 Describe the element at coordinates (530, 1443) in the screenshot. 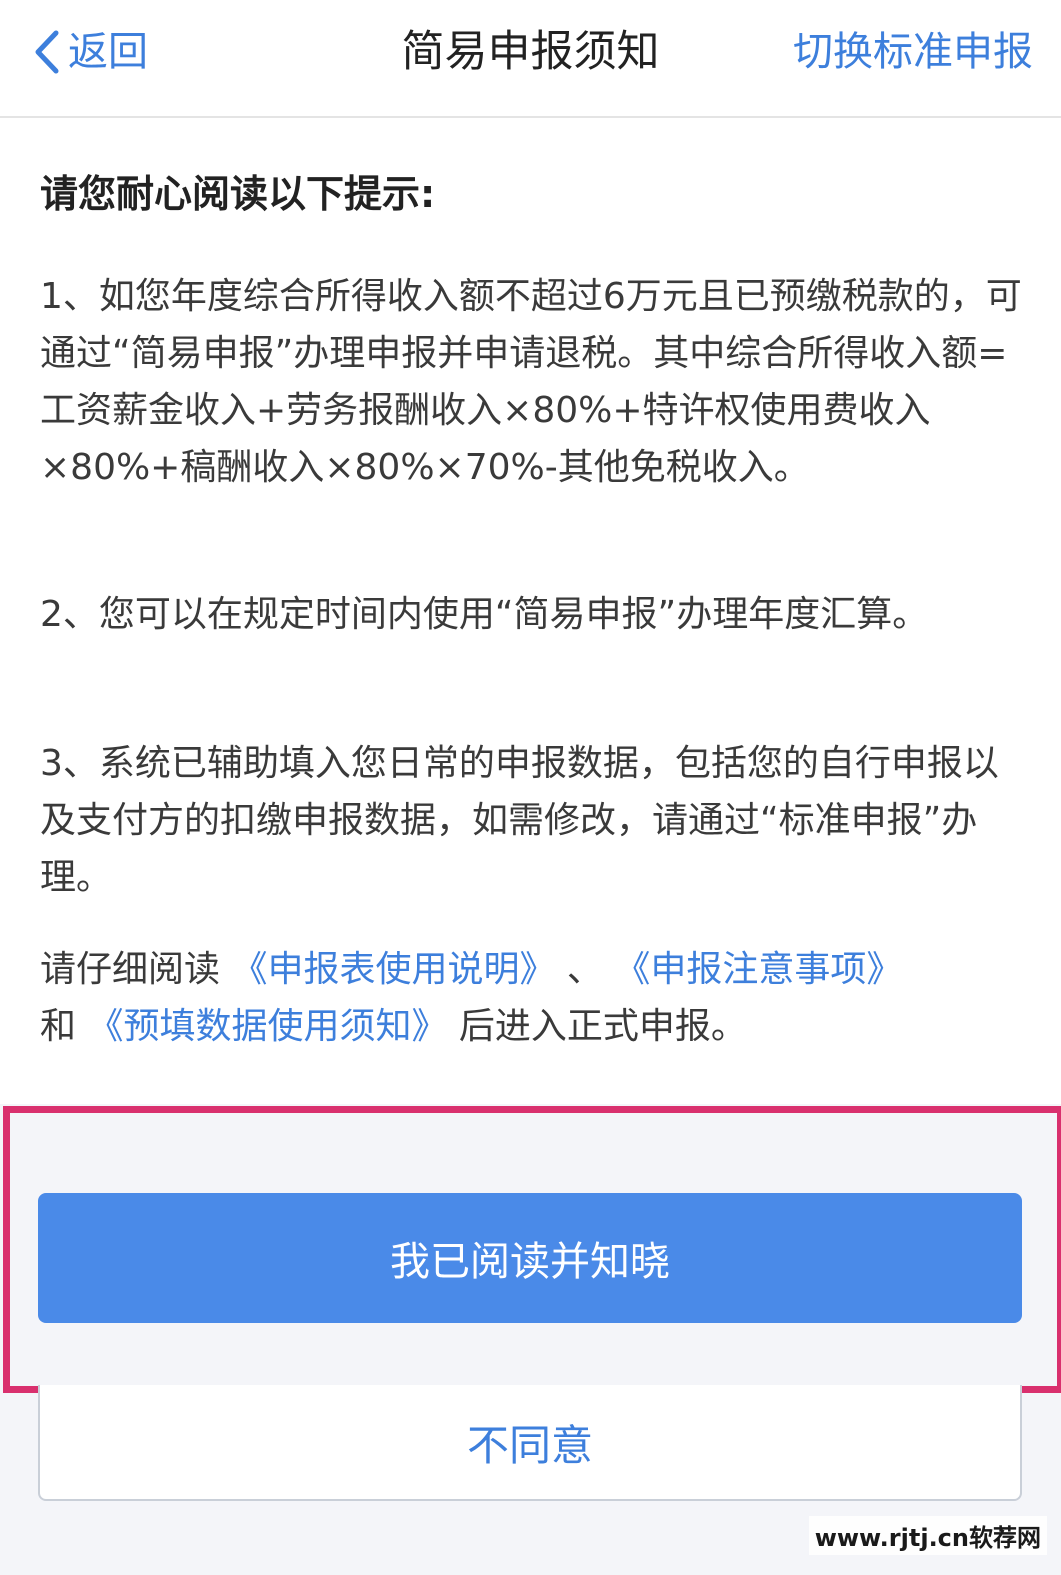

I see `disagree-button: 不同意` at that location.